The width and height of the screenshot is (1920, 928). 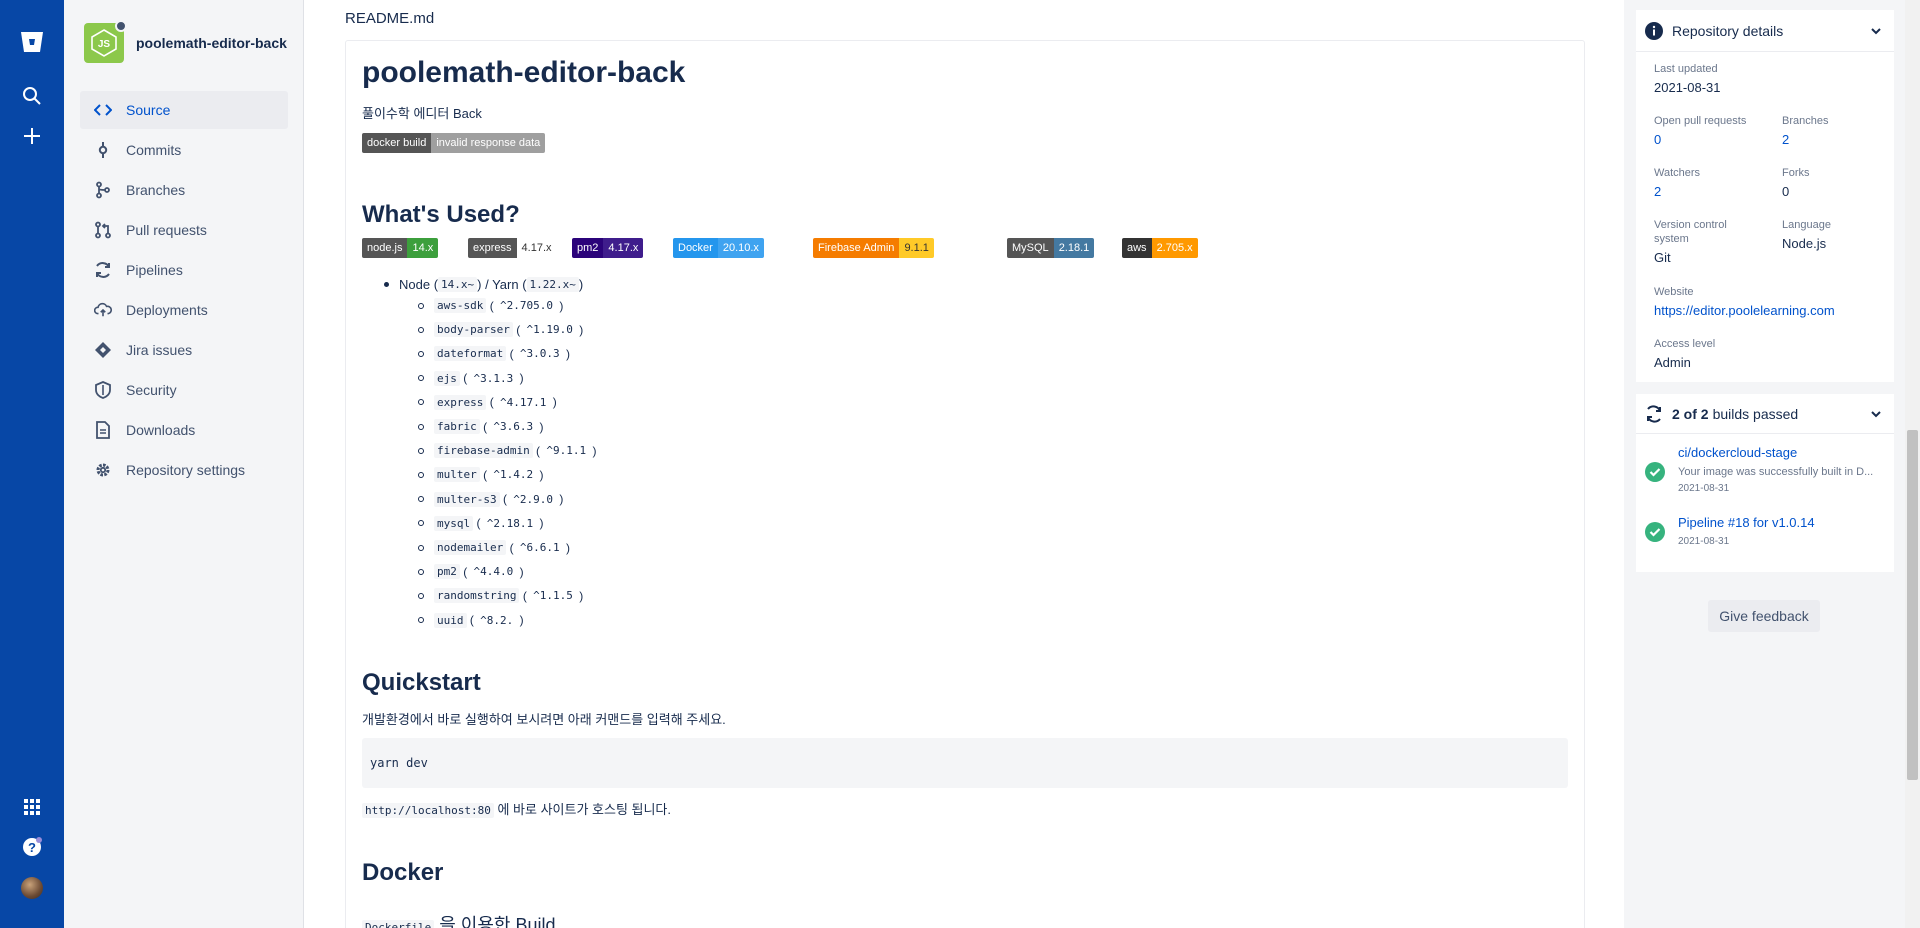 What do you see at coordinates (32, 96) in the screenshot?
I see `search-icon` at bounding box center [32, 96].